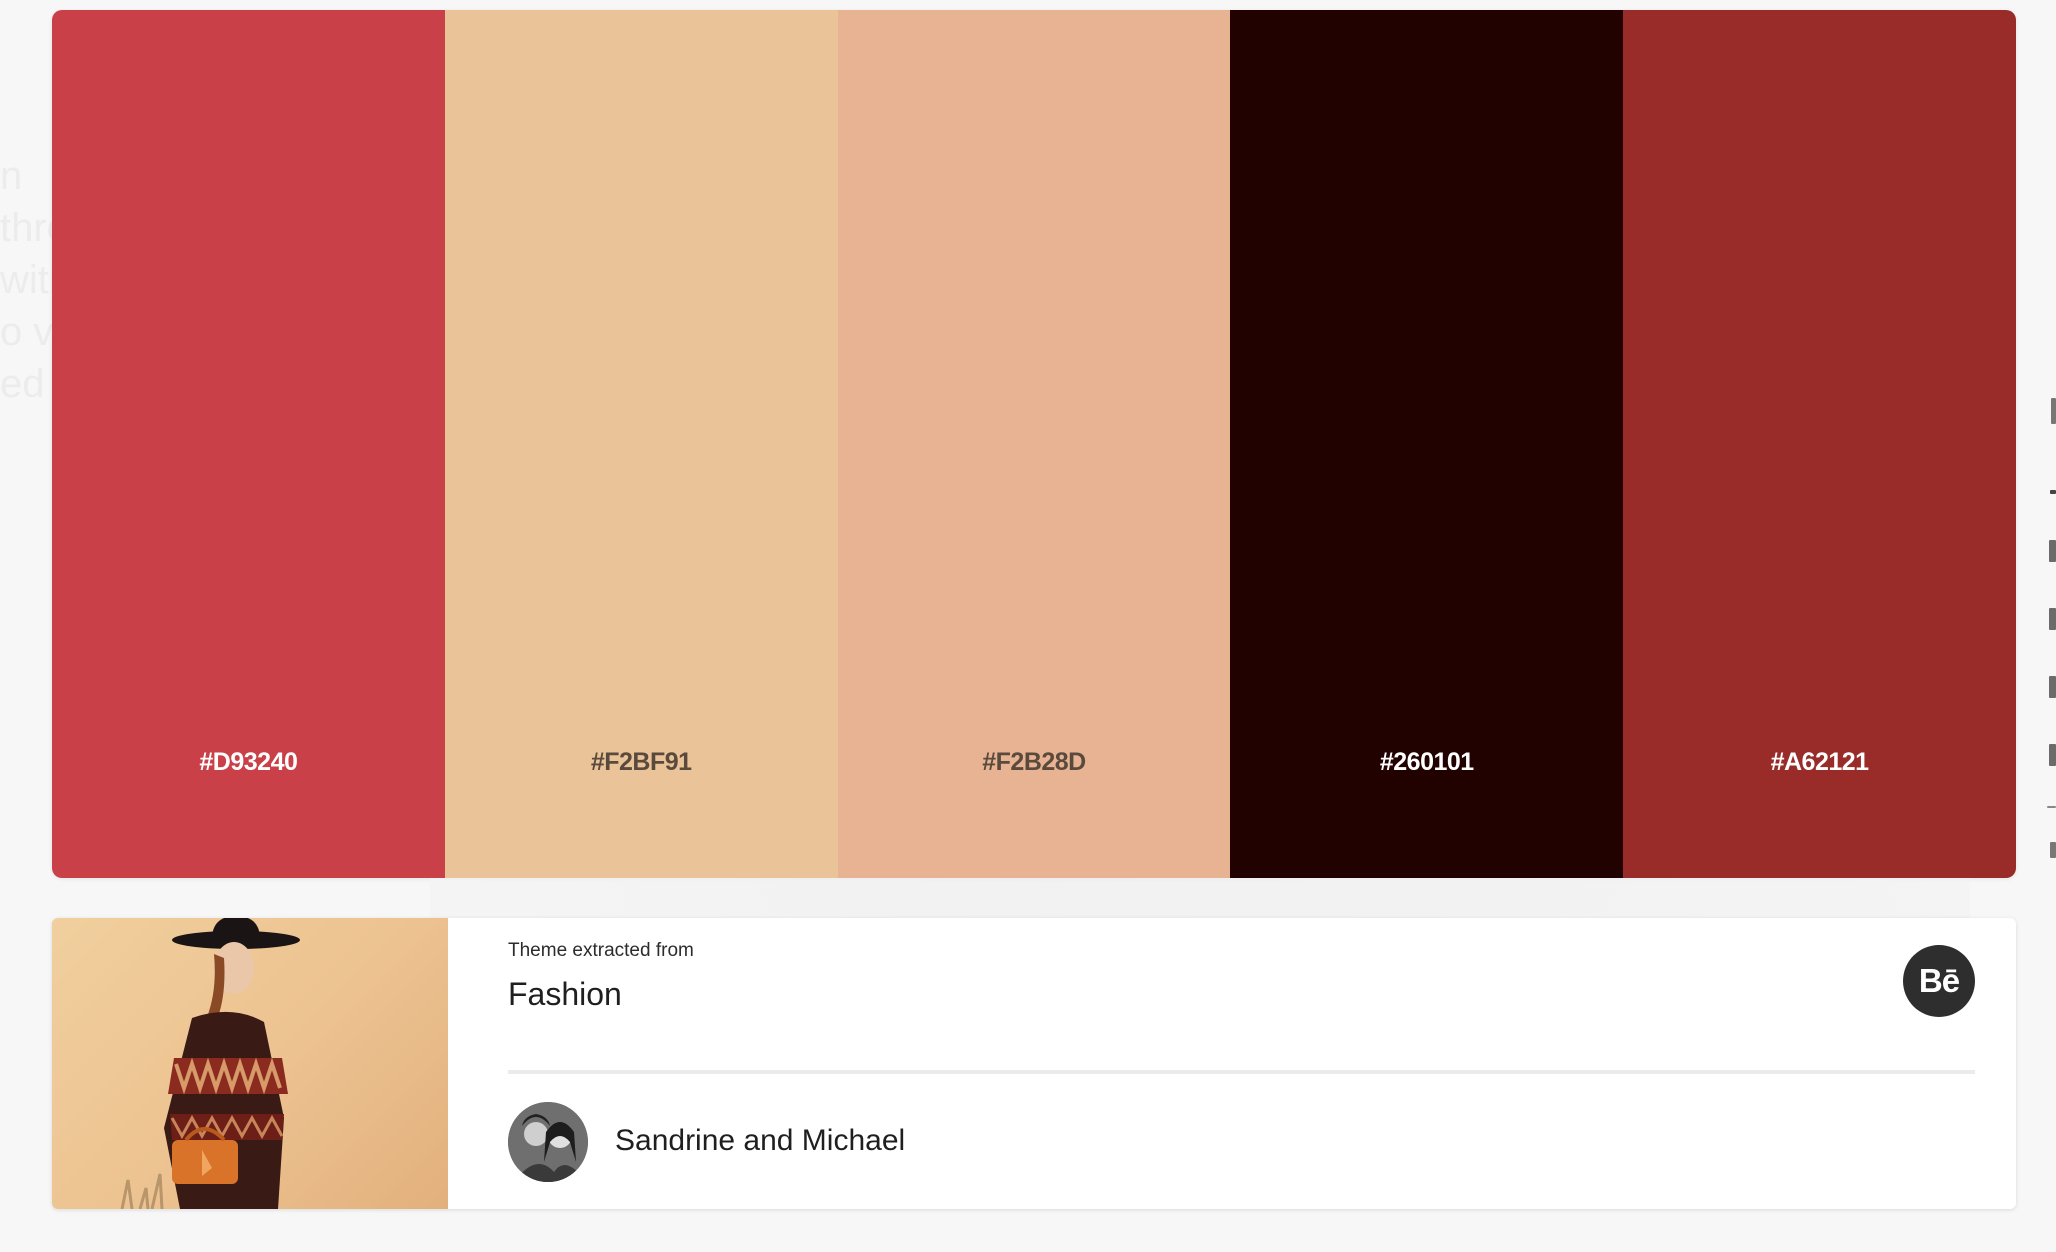 This screenshot has height=1252, width=2056. What do you see at coordinates (248, 762) in the screenshot?
I see `swatch-hex-label: #D93240` at bounding box center [248, 762].